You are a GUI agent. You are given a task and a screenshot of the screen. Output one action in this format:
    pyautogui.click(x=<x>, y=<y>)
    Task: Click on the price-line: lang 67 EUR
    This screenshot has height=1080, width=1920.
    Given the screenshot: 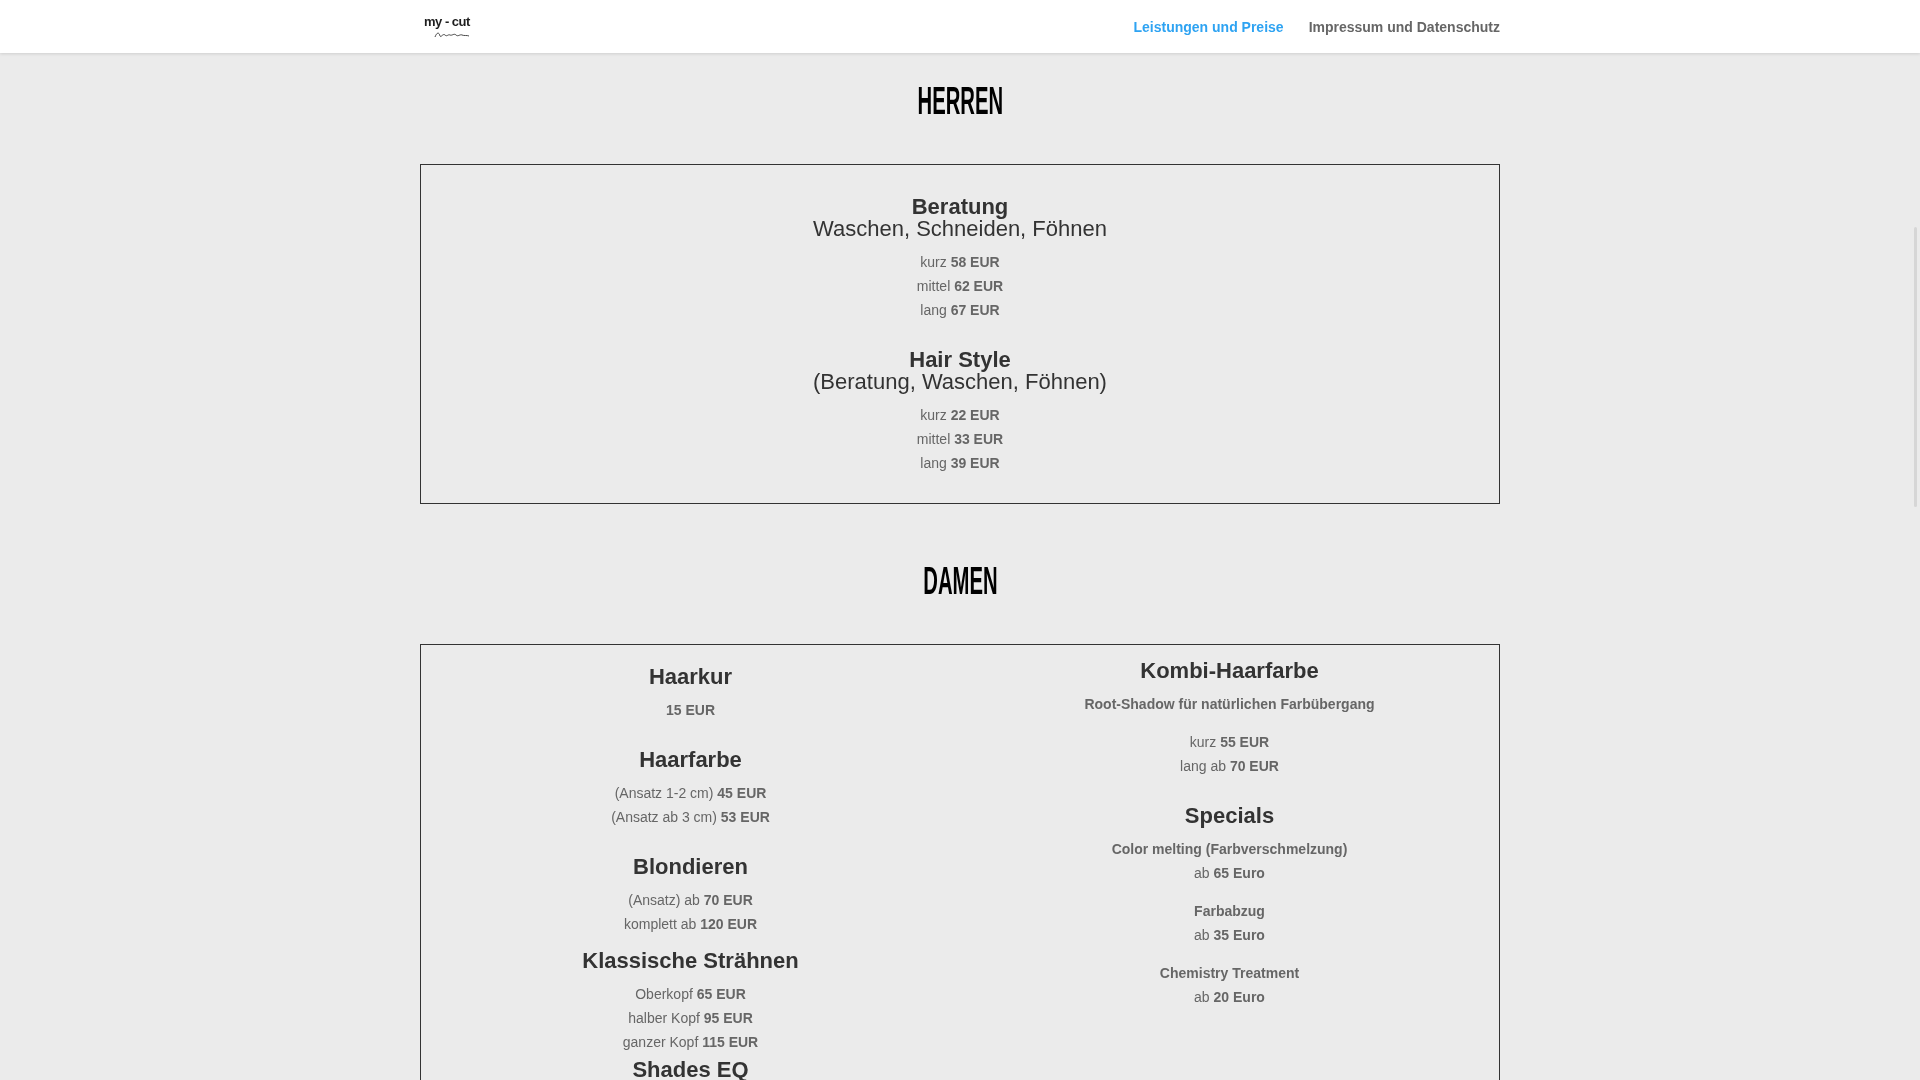 What is the action you would take?
    pyautogui.click(x=960, y=310)
    